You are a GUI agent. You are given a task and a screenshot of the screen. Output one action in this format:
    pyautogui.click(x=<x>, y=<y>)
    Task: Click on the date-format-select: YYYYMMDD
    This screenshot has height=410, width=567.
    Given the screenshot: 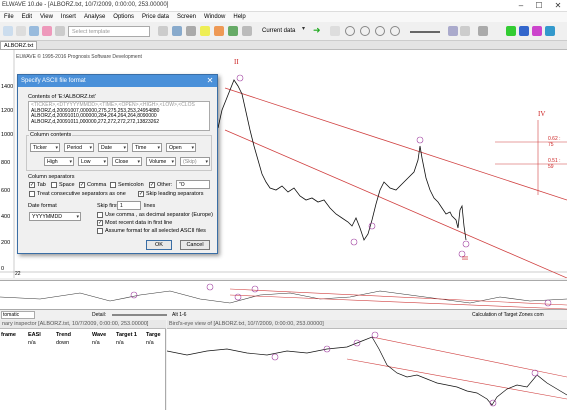 What is the action you would take?
    pyautogui.click(x=55, y=216)
    